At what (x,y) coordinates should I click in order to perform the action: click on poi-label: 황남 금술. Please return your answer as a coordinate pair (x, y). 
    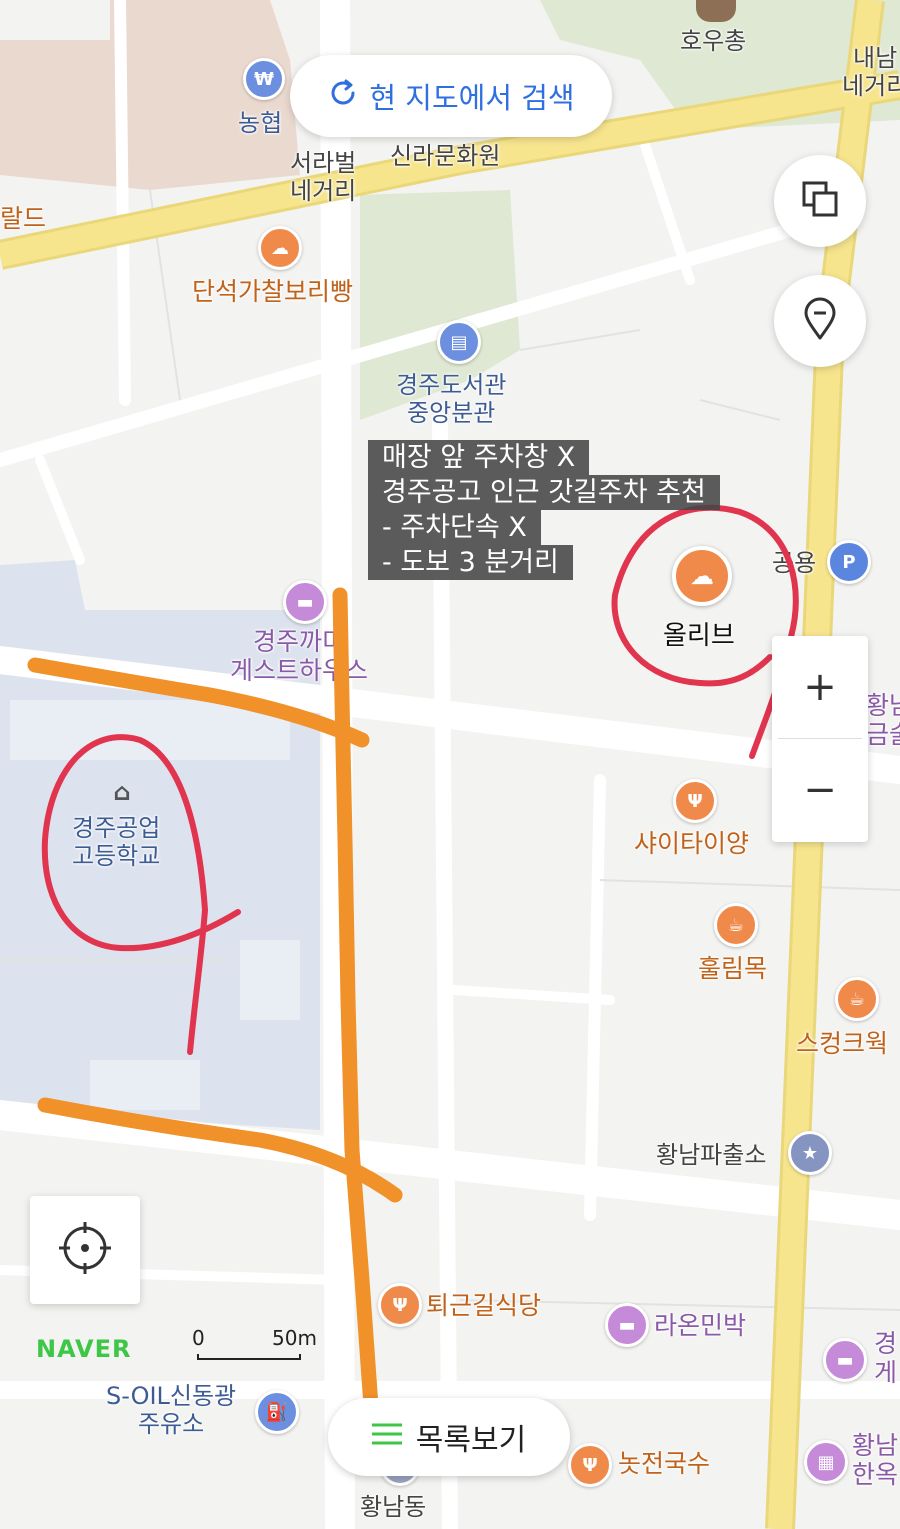
    Looking at the image, I should click on (883, 720).